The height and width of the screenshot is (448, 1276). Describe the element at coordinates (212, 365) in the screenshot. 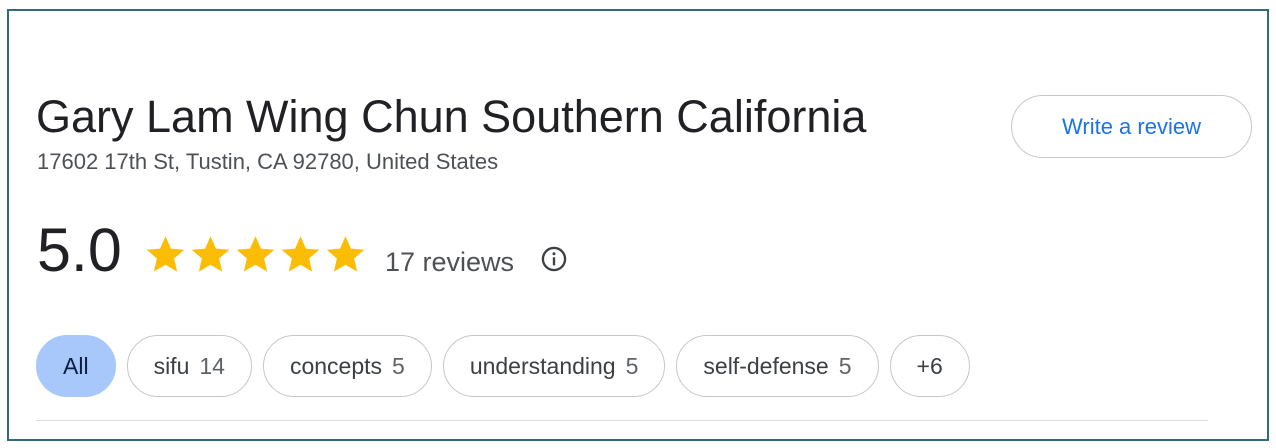

I see `chip-count: 14` at that location.